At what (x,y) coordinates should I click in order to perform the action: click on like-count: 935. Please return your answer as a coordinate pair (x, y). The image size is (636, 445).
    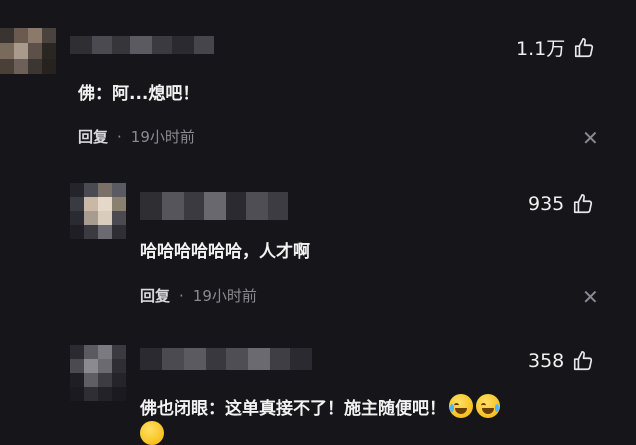
    Looking at the image, I should click on (561, 204).